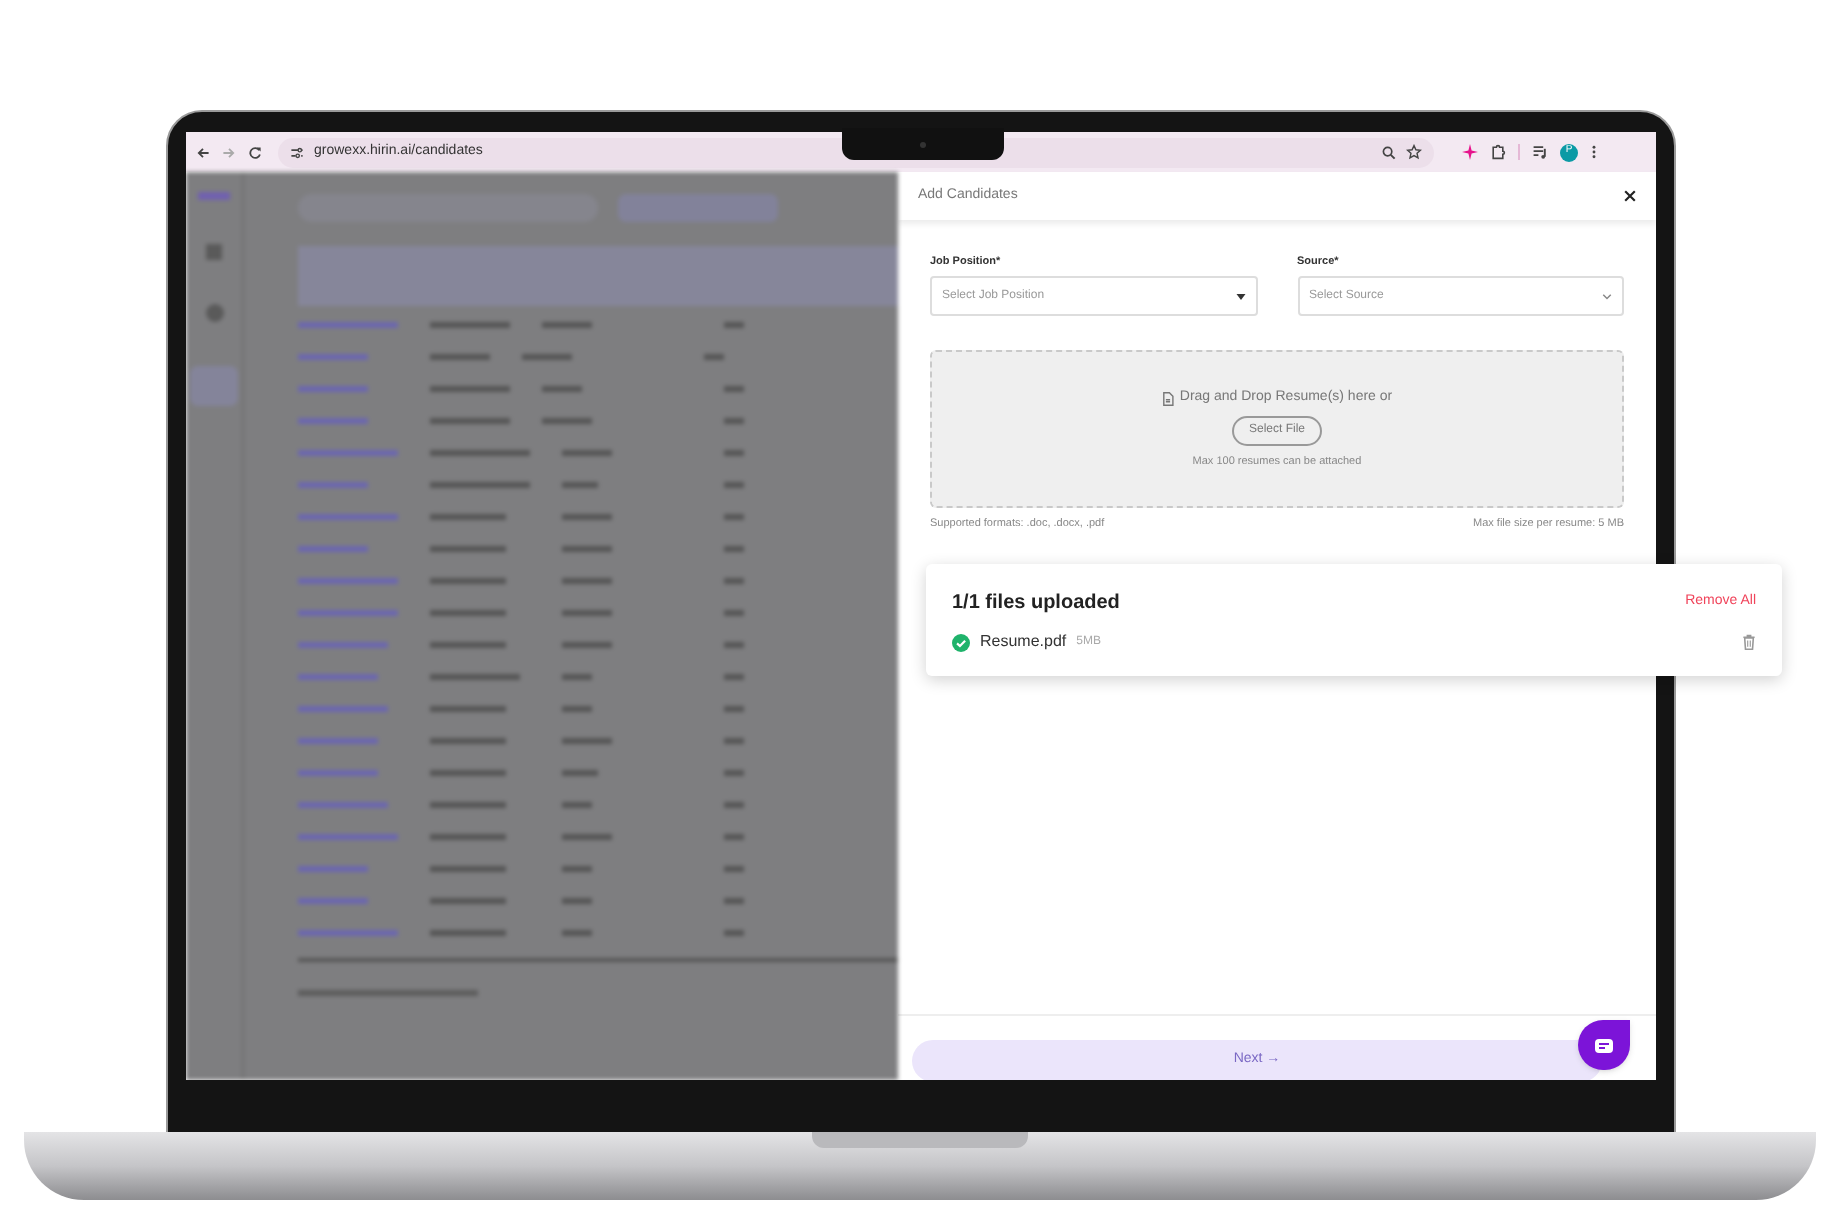 This screenshot has width=1842, height=1212. I want to click on site-settings-icon, so click(297, 152).